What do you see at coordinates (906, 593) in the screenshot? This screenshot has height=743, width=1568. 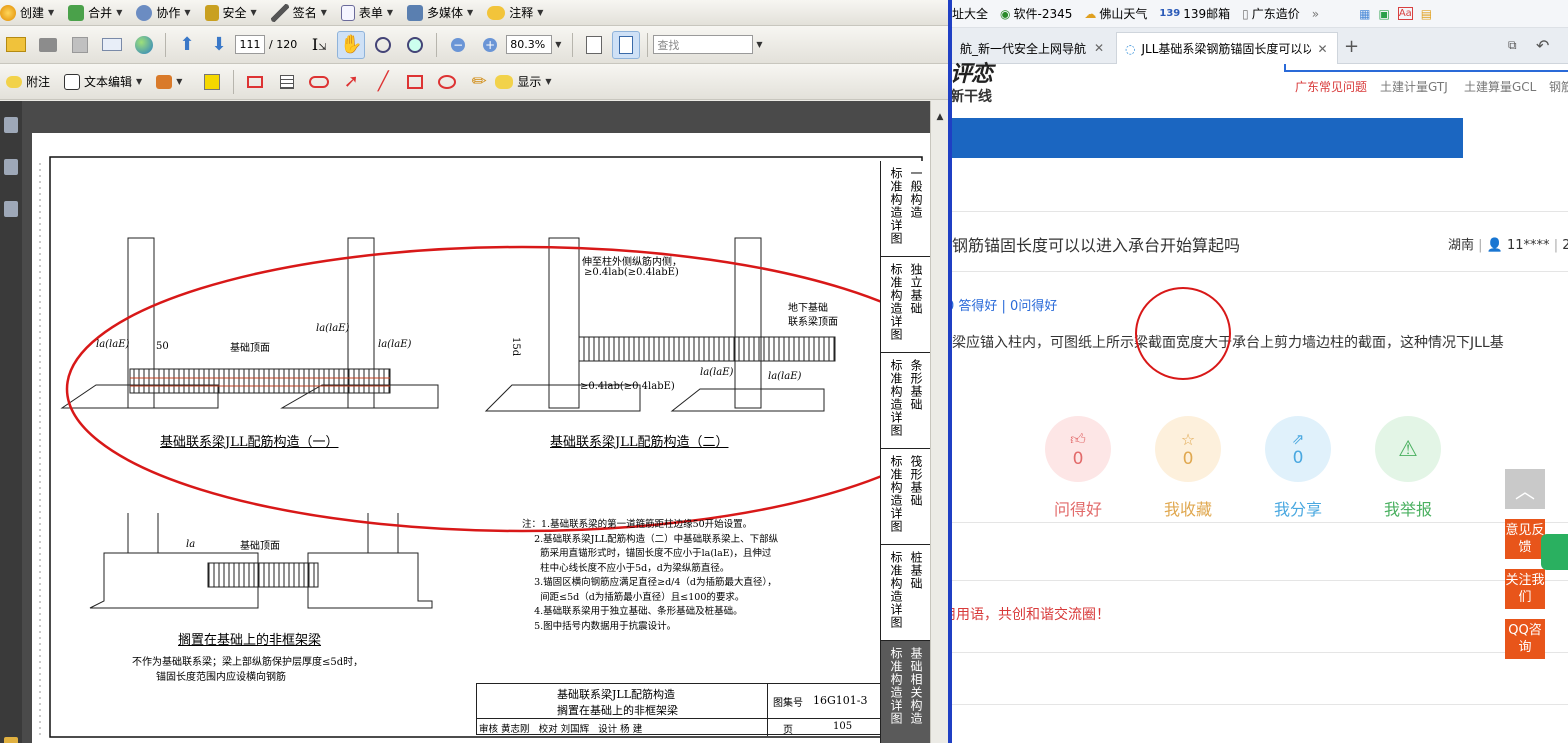 I see `tab-pile-foundation: 标准构造详图 桩基础` at bounding box center [906, 593].